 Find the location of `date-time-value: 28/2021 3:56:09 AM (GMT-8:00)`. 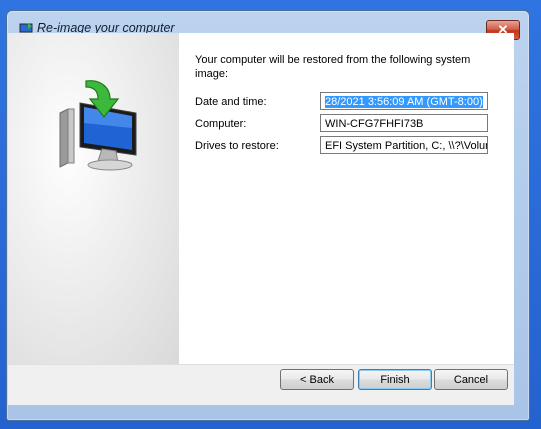

date-time-value: 28/2021 3:56:09 AM (GMT-8:00) is located at coordinates (404, 102).